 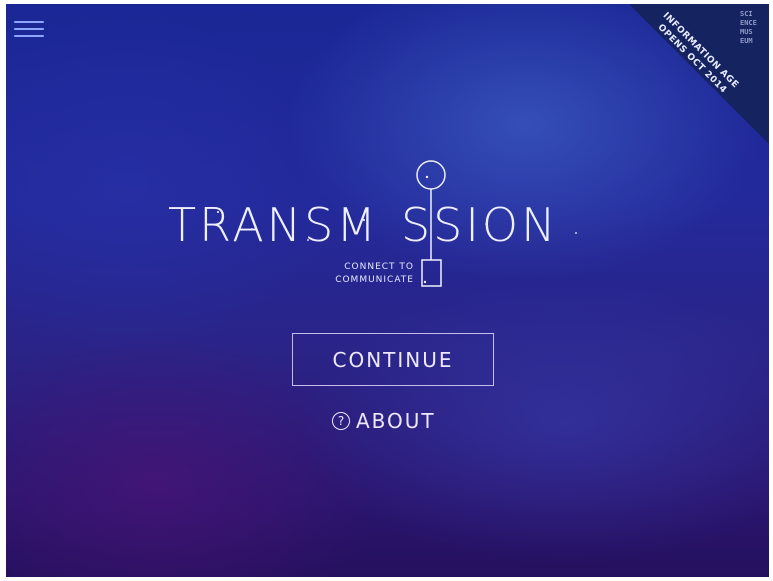 What do you see at coordinates (479, 225) in the screenshot?
I see `logo-word-right: SSION` at bounding box center [479, 225].